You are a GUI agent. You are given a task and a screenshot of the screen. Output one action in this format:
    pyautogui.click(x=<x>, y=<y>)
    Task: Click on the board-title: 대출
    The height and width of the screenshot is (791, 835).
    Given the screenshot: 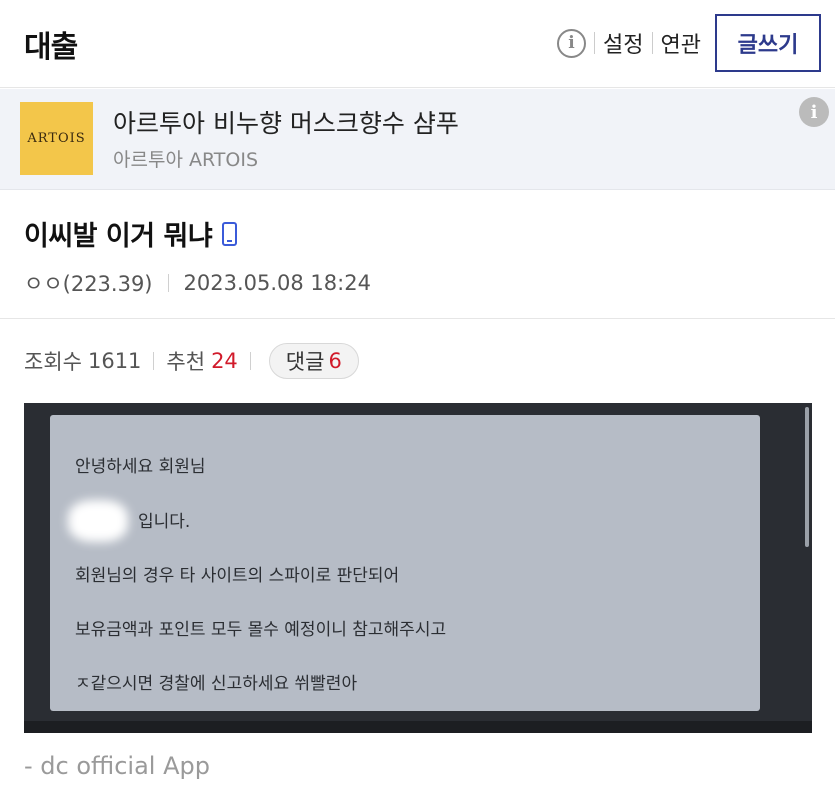 What is the action you would take?
    pyautogui.click(x=51, y=44)
    